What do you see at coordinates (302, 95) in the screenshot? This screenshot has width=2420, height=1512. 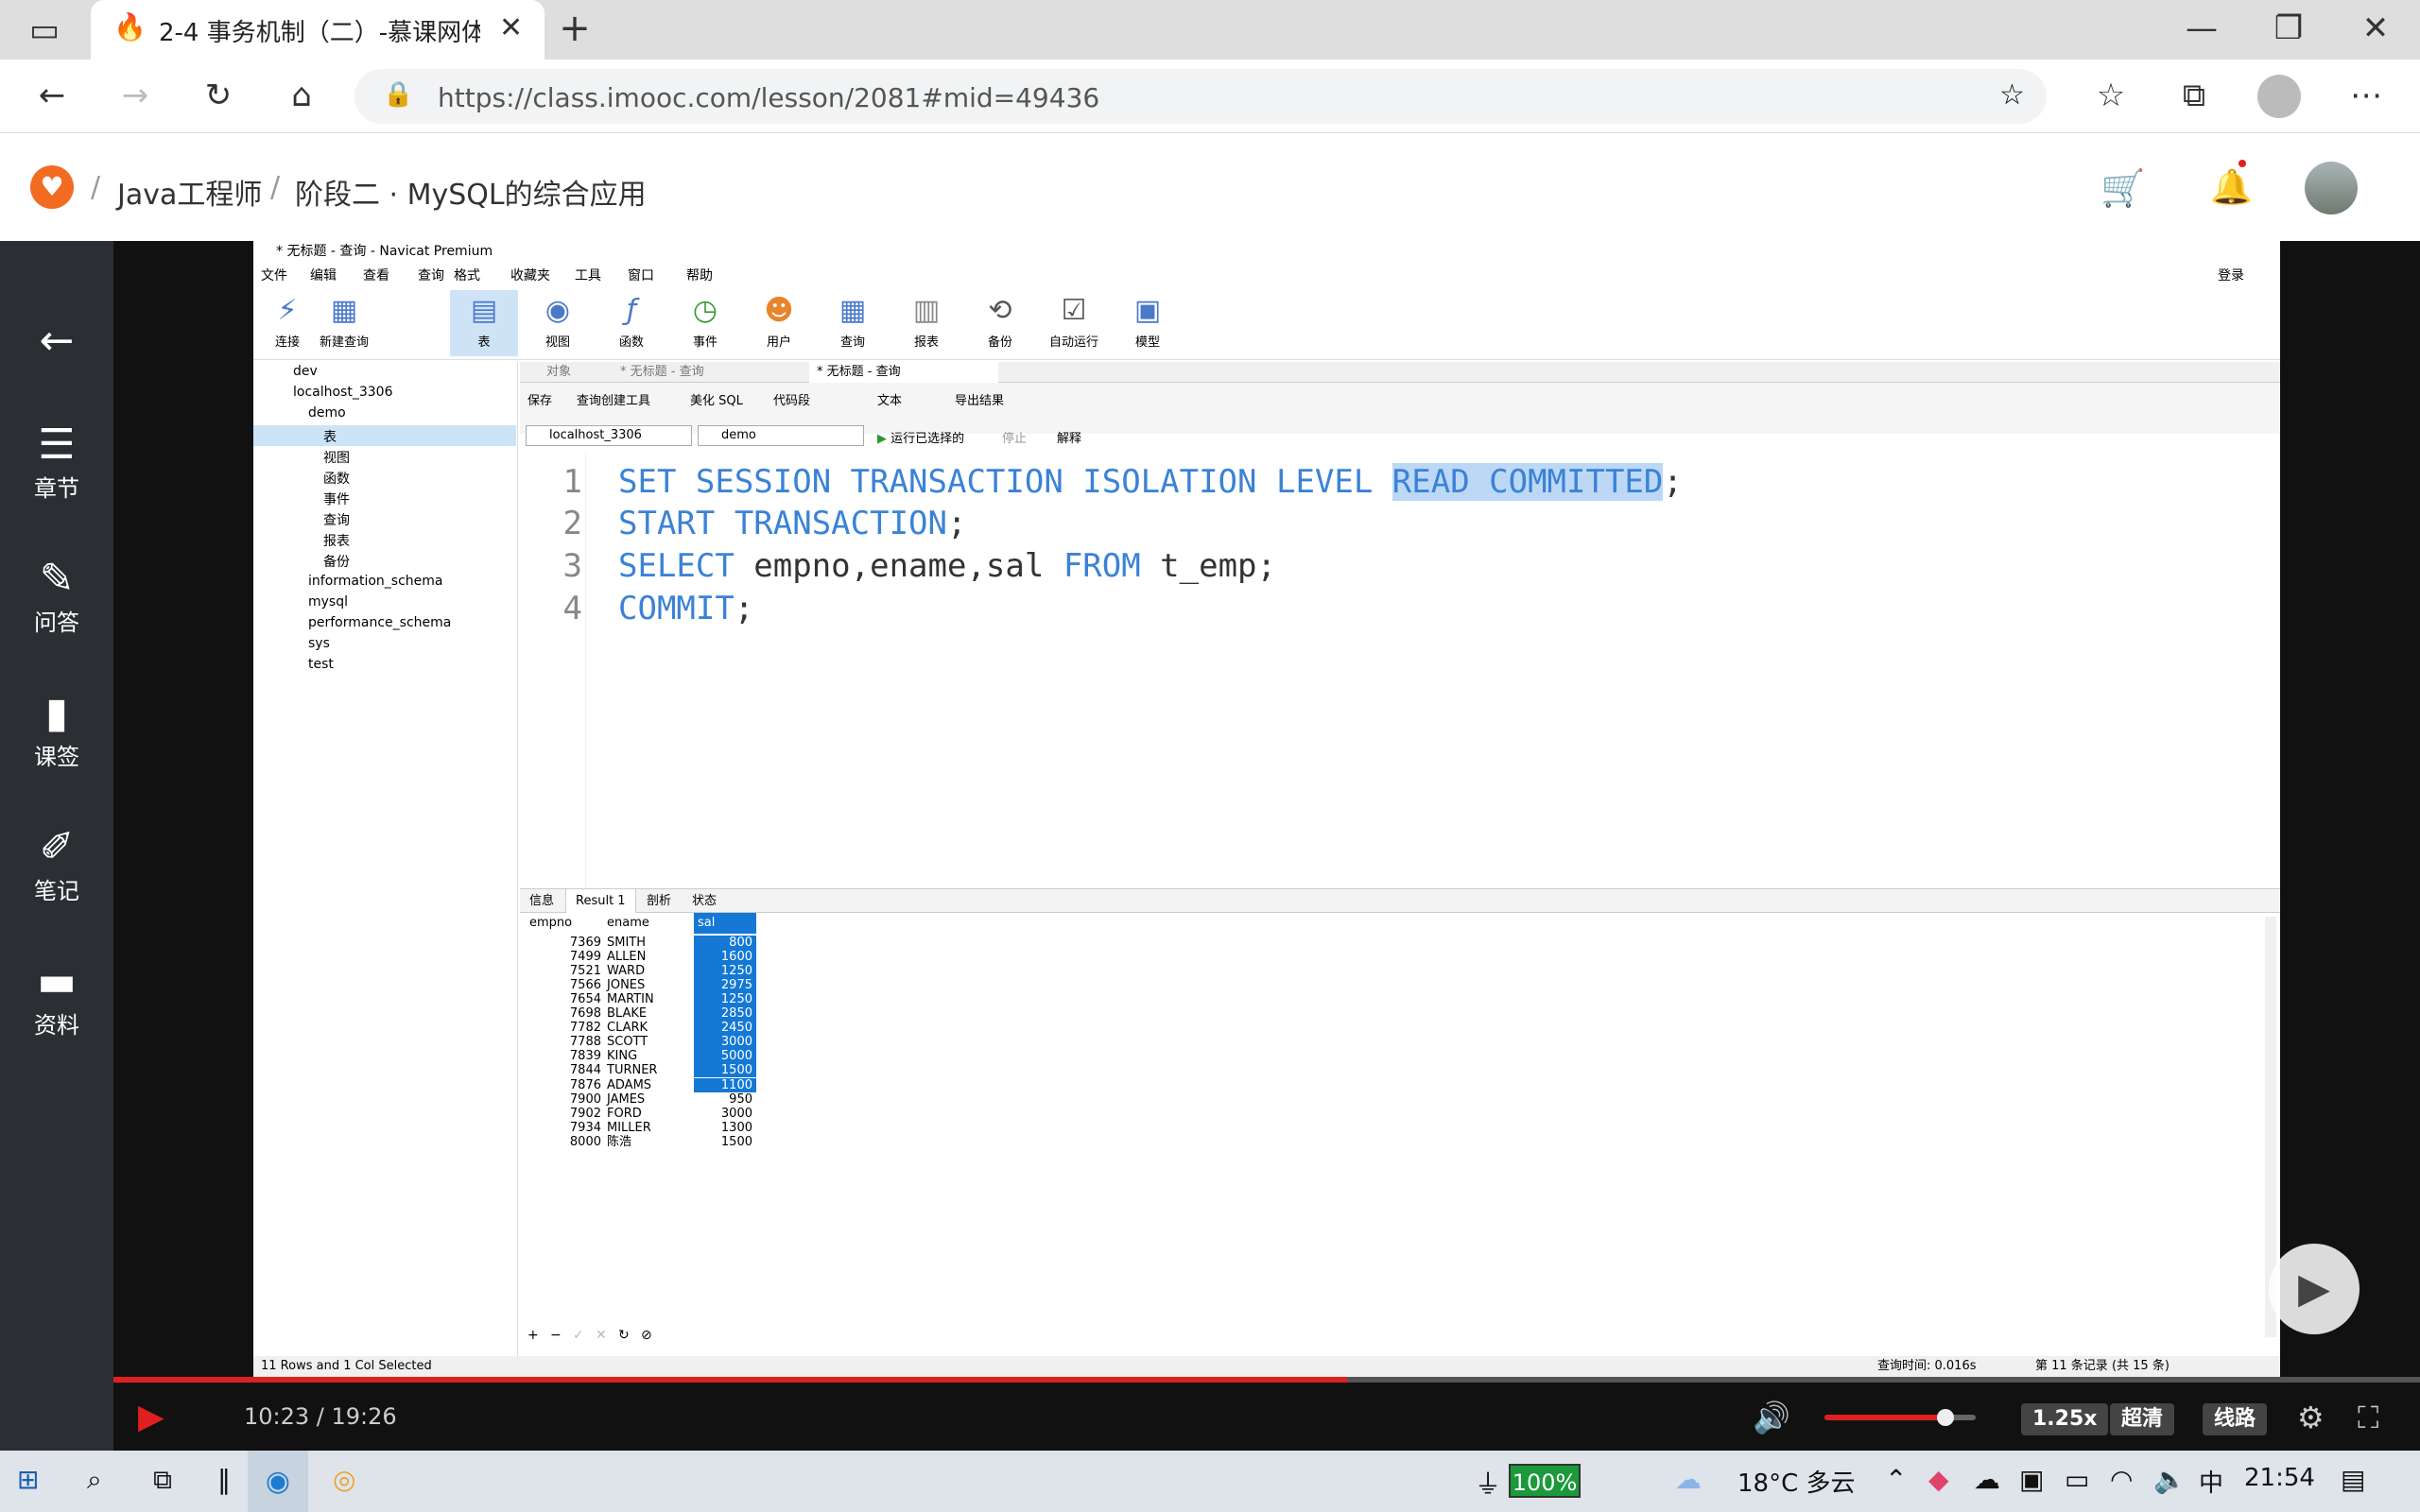 I see `home-icon: ⌂` at bounding box center [302, 95].